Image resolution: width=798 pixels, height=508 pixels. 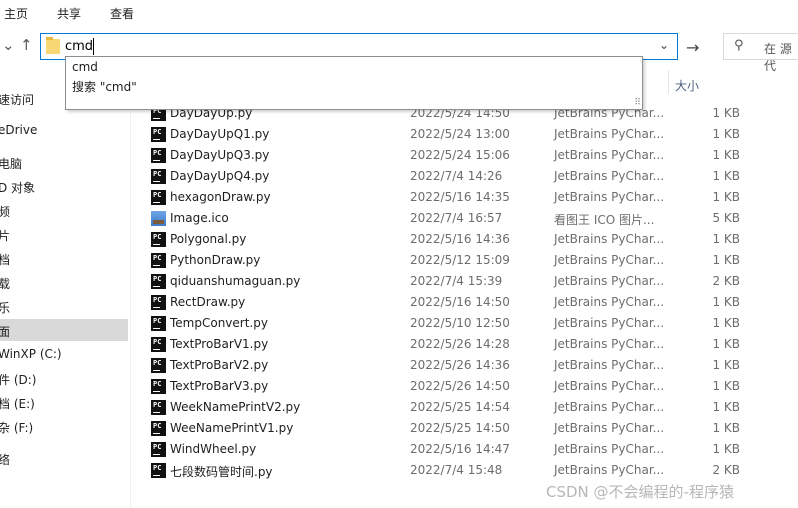 I want to click on sidebar-item-label: 档, so click(x=5, y=260).